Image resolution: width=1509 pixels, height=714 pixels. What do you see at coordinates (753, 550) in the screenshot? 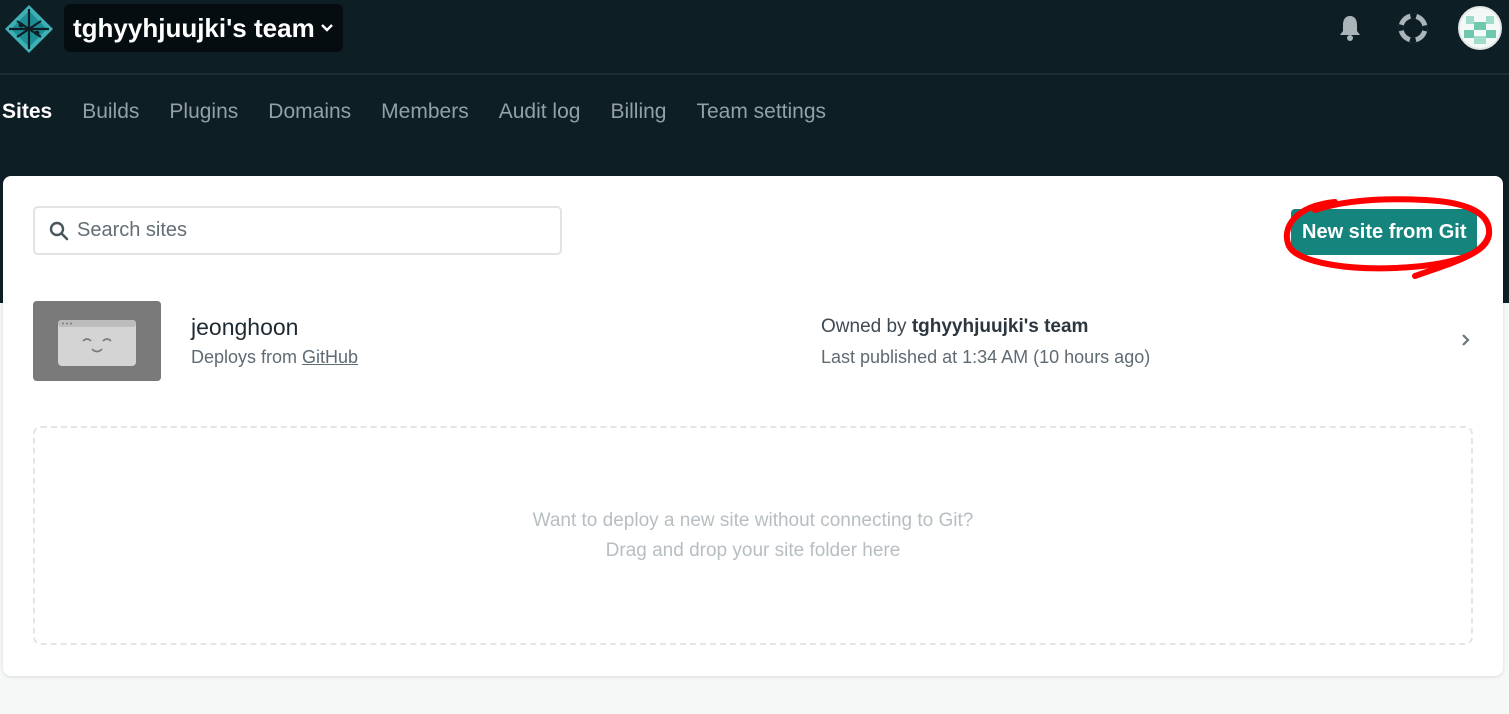
I see `dropzone-line2: Drag and drop your site folder here` at bounding box center [753, 550].